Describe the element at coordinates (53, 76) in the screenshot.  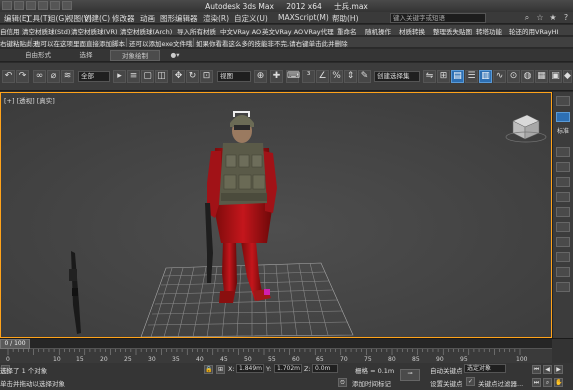
I see `unlink-icon: ⌀` at that location.